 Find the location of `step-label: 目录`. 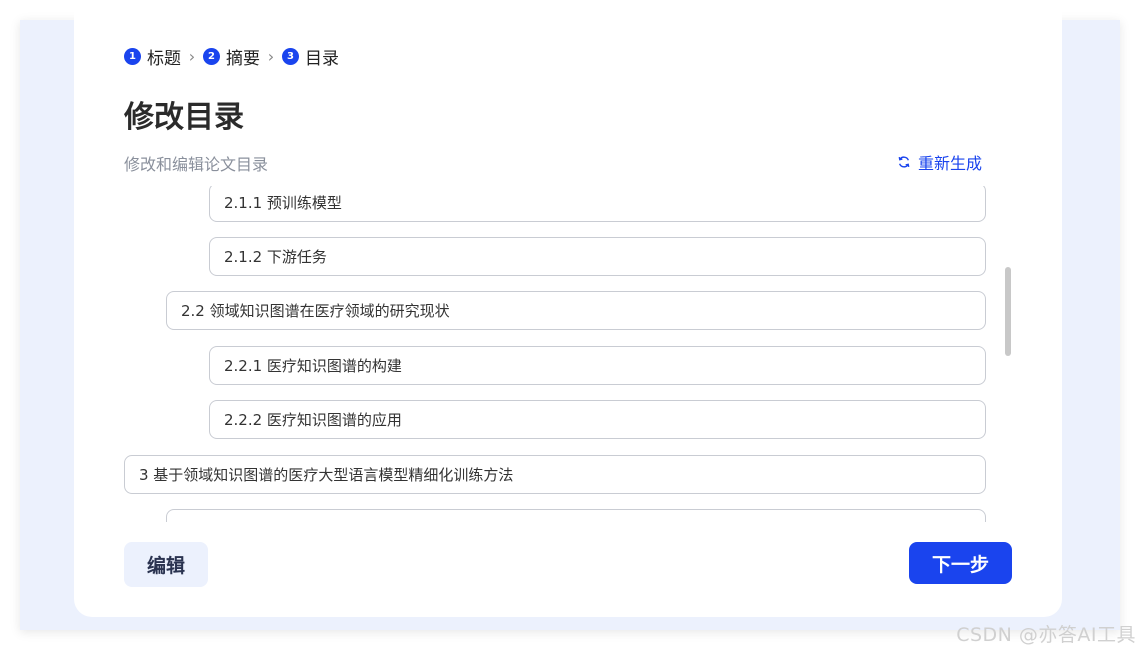

step-label: 目录 is located at coordinates (322, 58).